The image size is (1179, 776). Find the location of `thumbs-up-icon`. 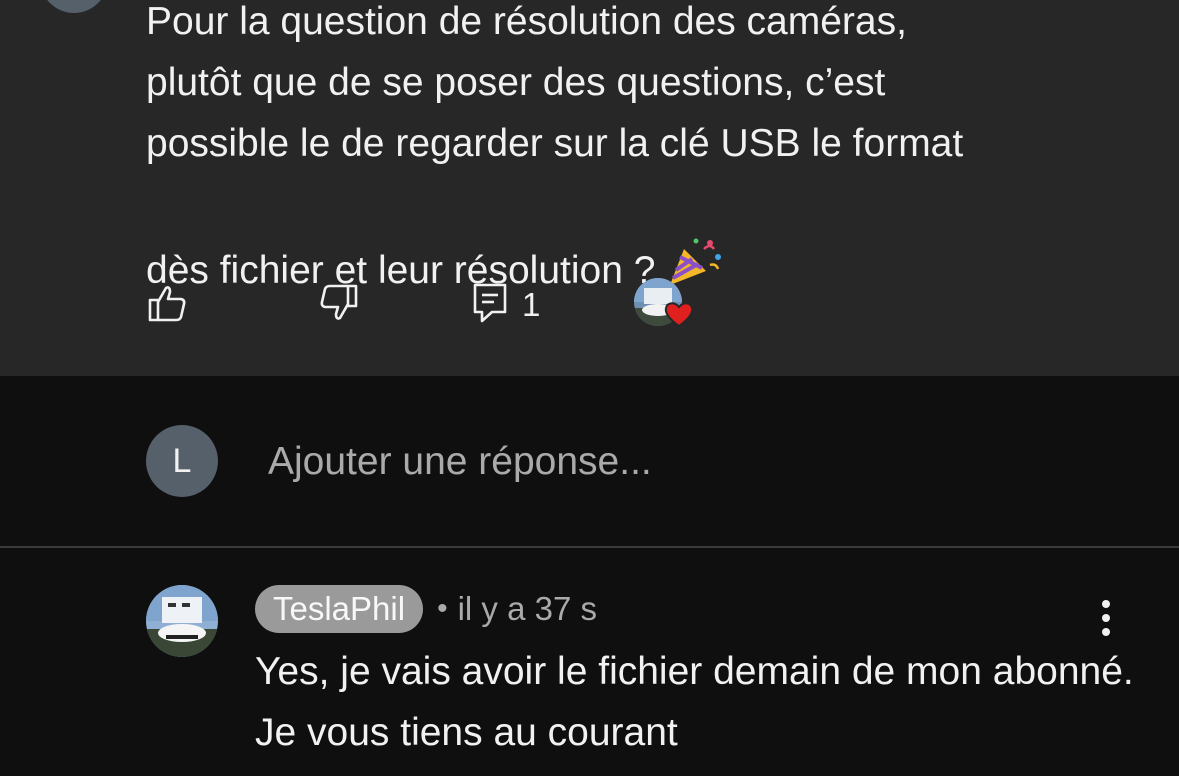

thumbs-up-icon is located at coordinates (167, 305).